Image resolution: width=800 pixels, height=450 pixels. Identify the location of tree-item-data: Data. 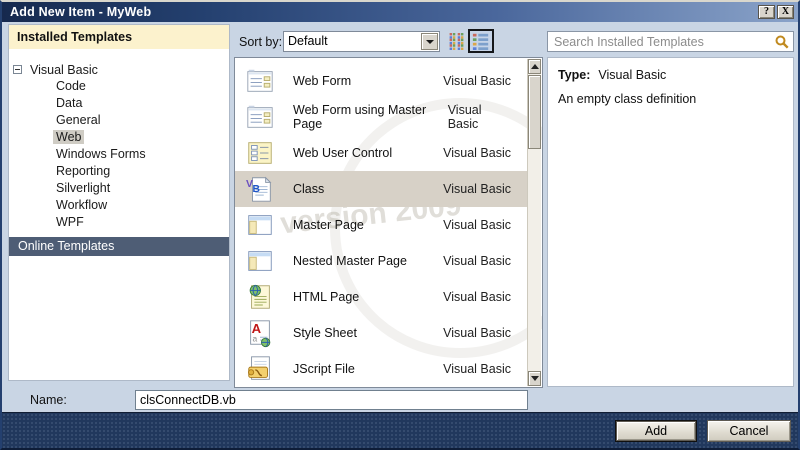
(119, 103).